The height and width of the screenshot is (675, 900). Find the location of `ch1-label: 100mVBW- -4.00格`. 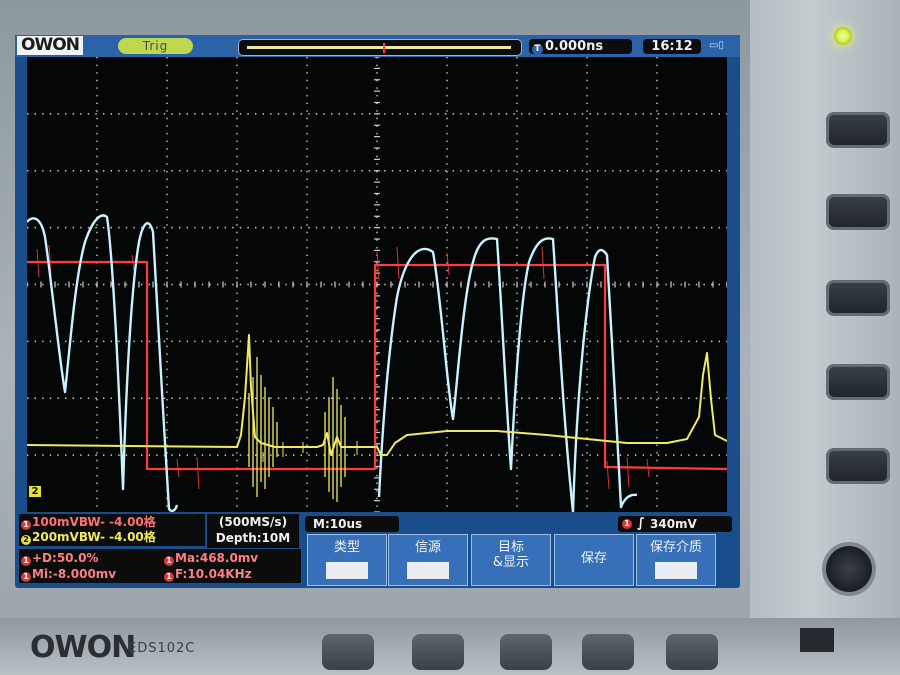

ch1-label: 100mVBW- -4.00格 is located at coordinates (94, 522).